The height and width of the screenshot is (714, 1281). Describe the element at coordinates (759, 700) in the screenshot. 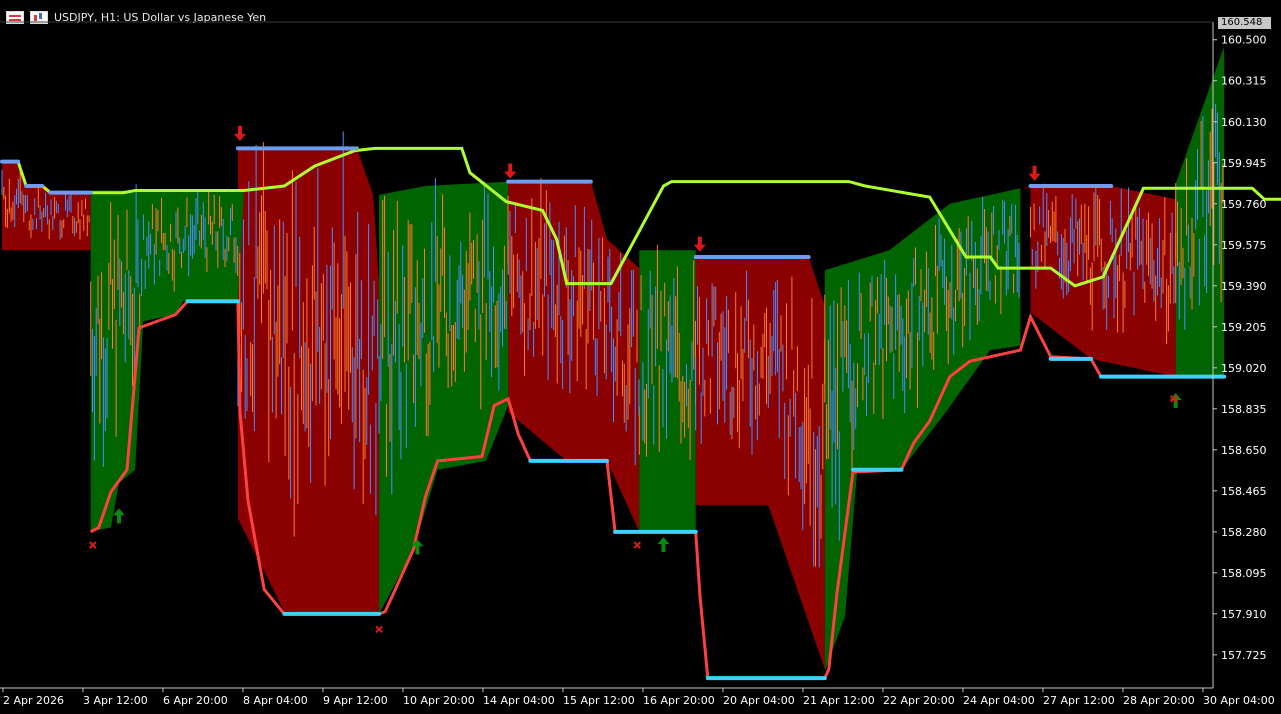

I see `x-tick-label: 20 Apr 04:00` at that location.